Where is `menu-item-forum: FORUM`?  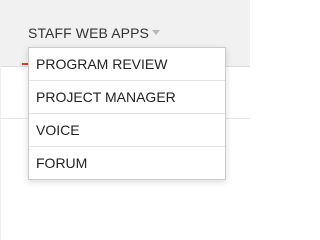 menu-item-forum: FORUM is located at coordinates (127, 163).